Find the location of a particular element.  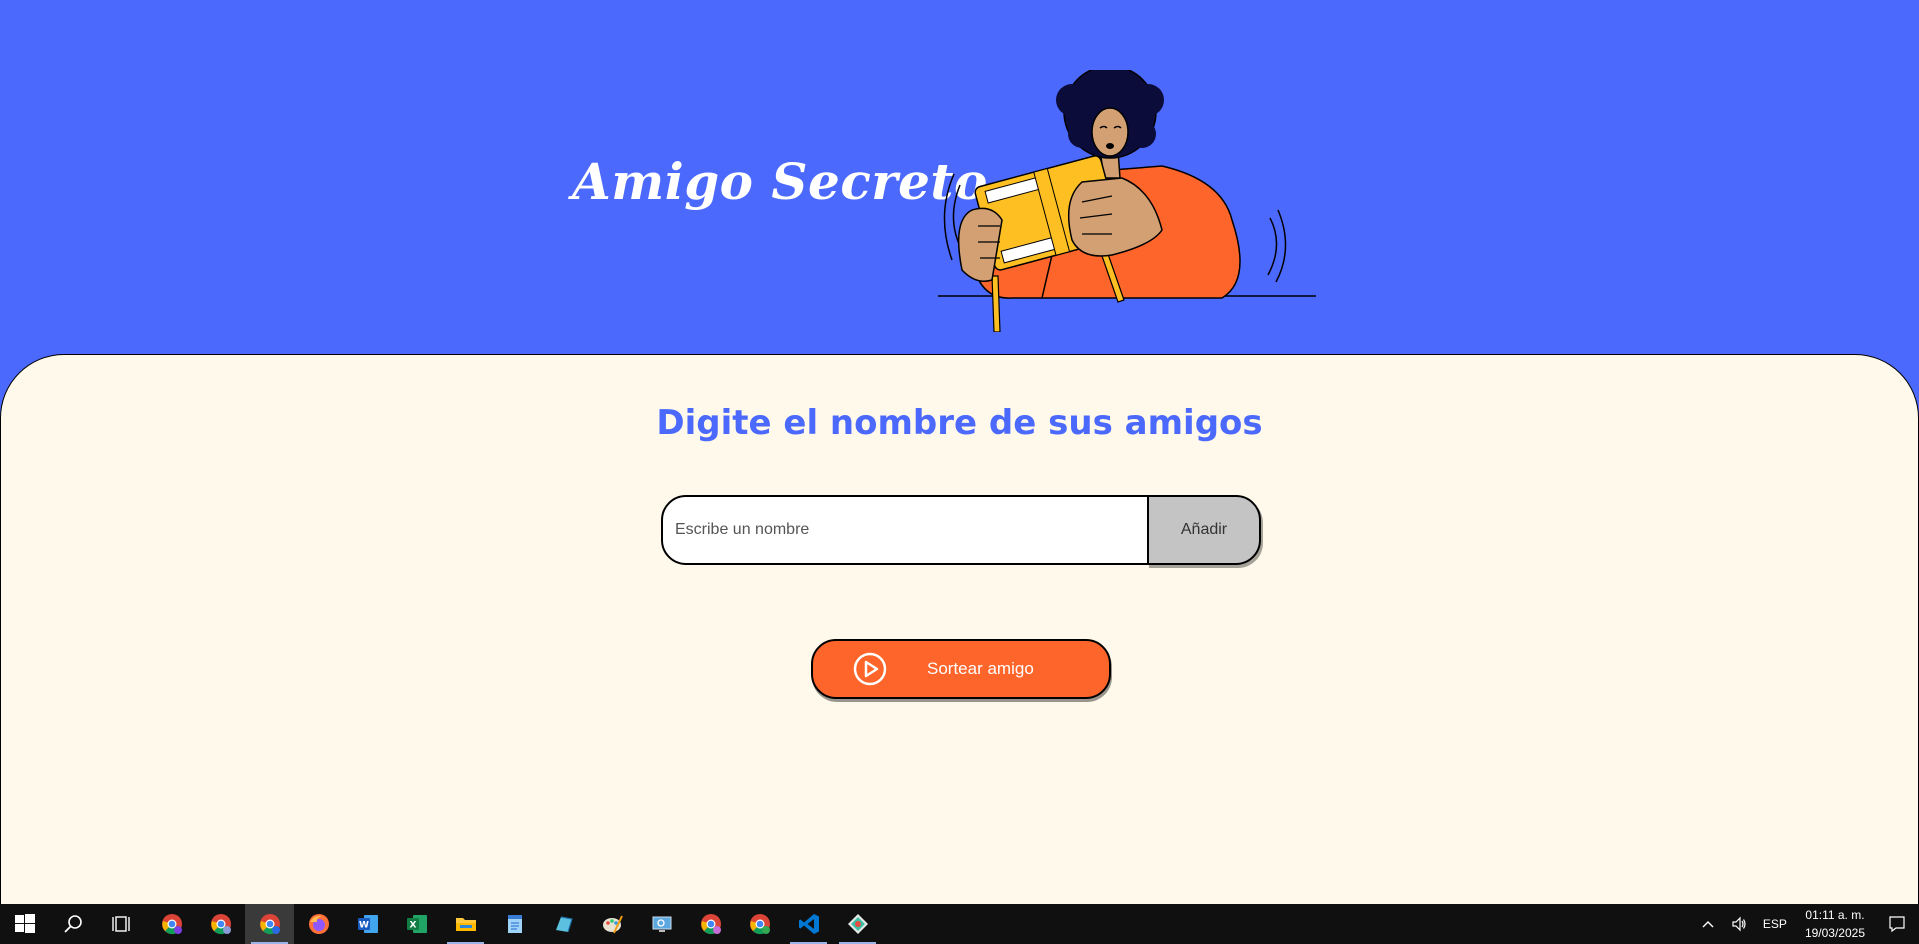

person-holding-gift-illustration is located at coordinates (1127, 201).